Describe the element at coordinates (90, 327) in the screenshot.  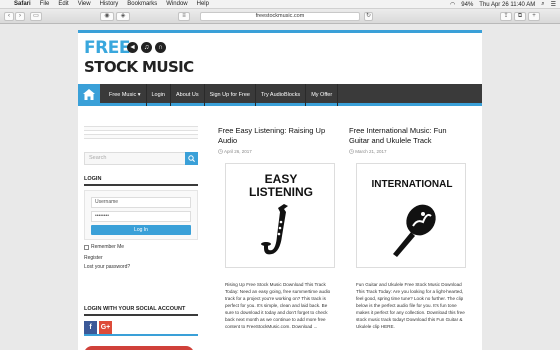
I see `facebook-icon: f` at that location.